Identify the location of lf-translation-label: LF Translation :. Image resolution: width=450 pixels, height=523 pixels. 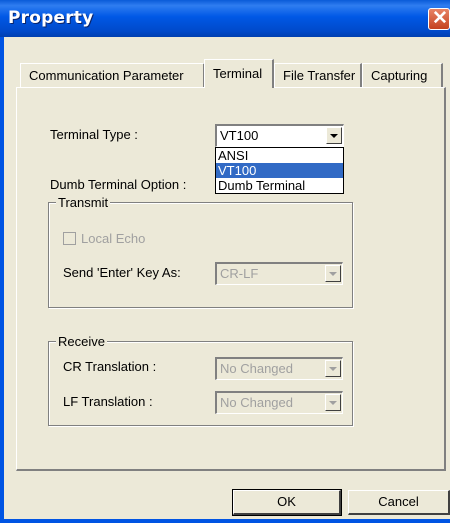
(108, 401).